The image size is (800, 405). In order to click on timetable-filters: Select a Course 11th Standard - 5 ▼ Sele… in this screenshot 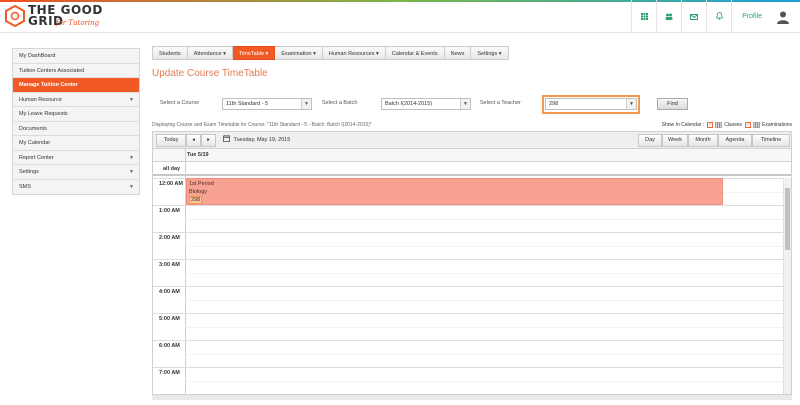, I will do `click(472, 104)`.